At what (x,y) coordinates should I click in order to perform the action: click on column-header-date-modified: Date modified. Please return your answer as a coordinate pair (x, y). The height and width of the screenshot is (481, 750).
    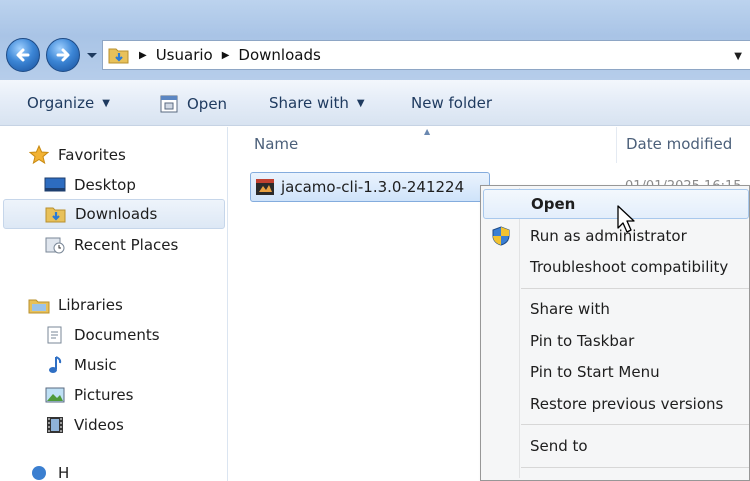
    Looking at the image, I should click on (679, 144).